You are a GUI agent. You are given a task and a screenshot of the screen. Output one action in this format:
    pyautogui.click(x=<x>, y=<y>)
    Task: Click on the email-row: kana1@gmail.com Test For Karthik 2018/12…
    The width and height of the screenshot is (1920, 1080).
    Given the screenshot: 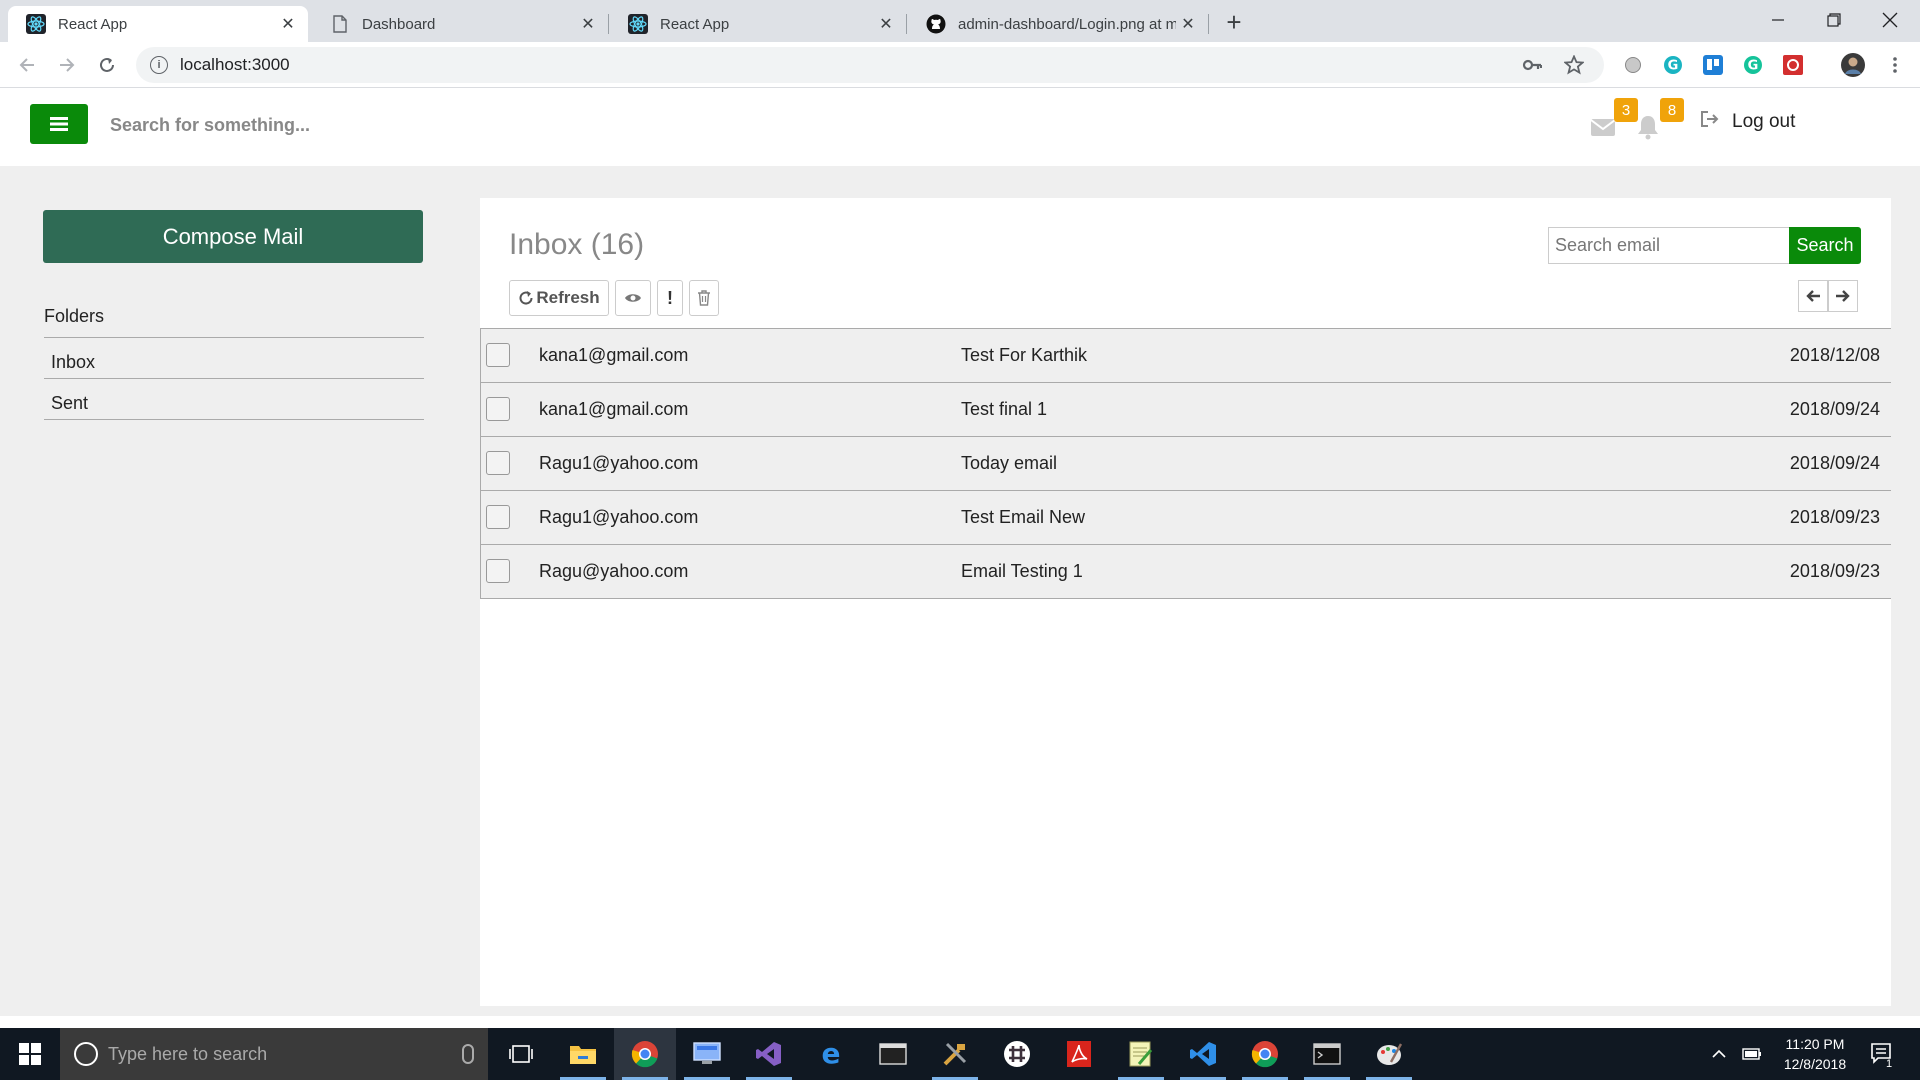 What is the action you would take?
    pyautogui.click(x=1185, y=356)
    